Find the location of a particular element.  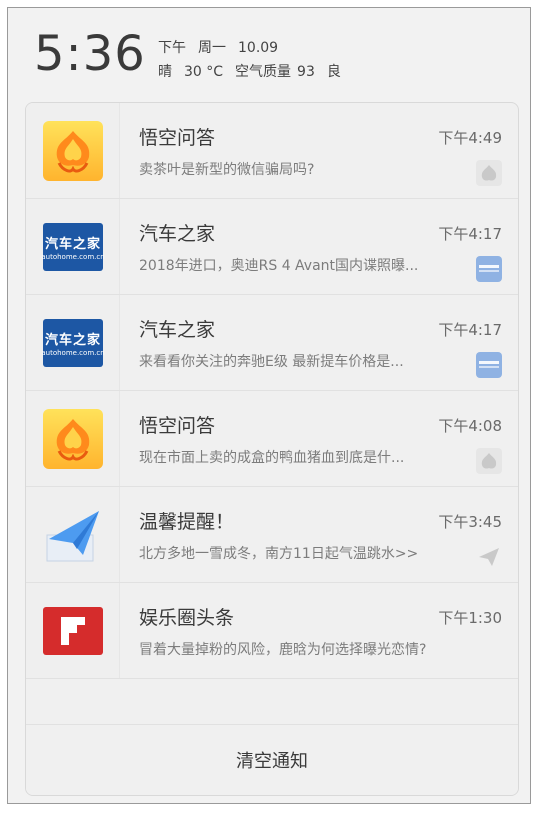

date-weather-info: 下午 周一 10.09 晴 30 °C 空气质量 93 良 is located at coordinates (255, 60).